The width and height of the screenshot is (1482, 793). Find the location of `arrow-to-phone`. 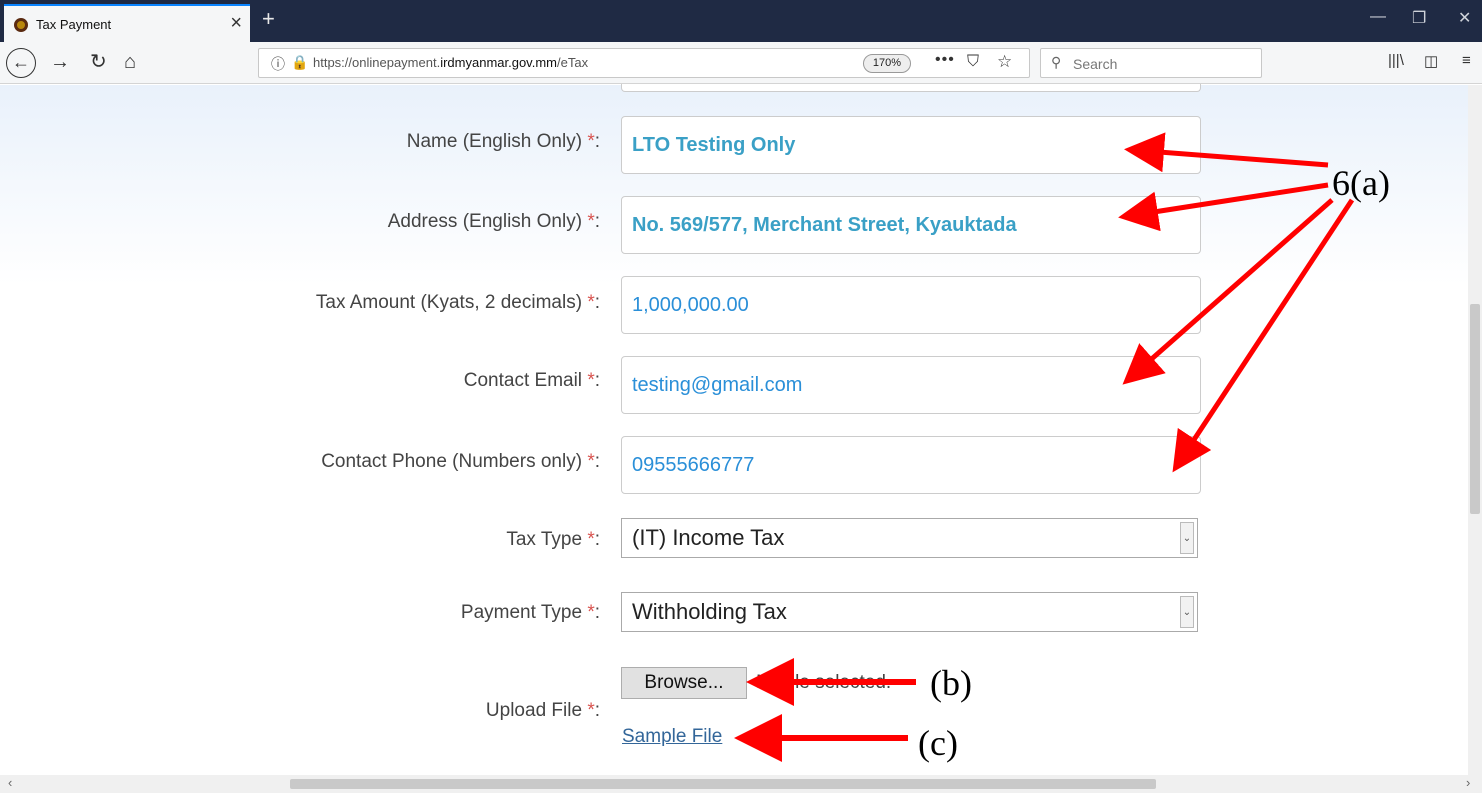

arrow-to-phone is located at coordinates (1263, 335).